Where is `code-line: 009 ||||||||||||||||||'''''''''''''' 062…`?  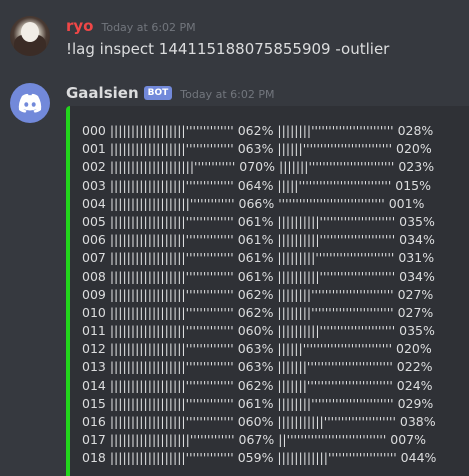
code-line: 009 ||||||||||||||||||'''''''''''''' 062… is located at coordinates (258, 294).